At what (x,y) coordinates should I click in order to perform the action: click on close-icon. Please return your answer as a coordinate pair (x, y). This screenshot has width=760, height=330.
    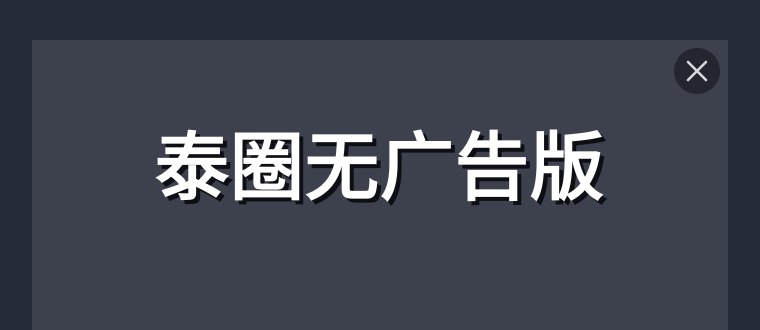
    Looking at the image, I should click on (697, 71).